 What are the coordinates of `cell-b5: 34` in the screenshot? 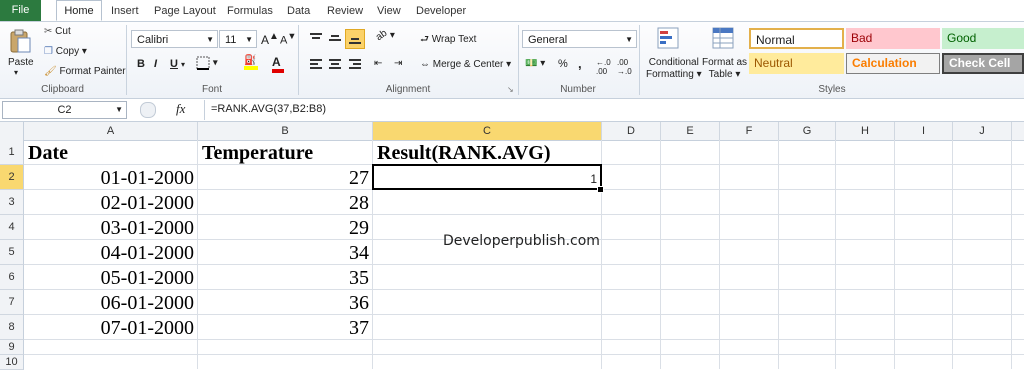 It's located at (284, 253).